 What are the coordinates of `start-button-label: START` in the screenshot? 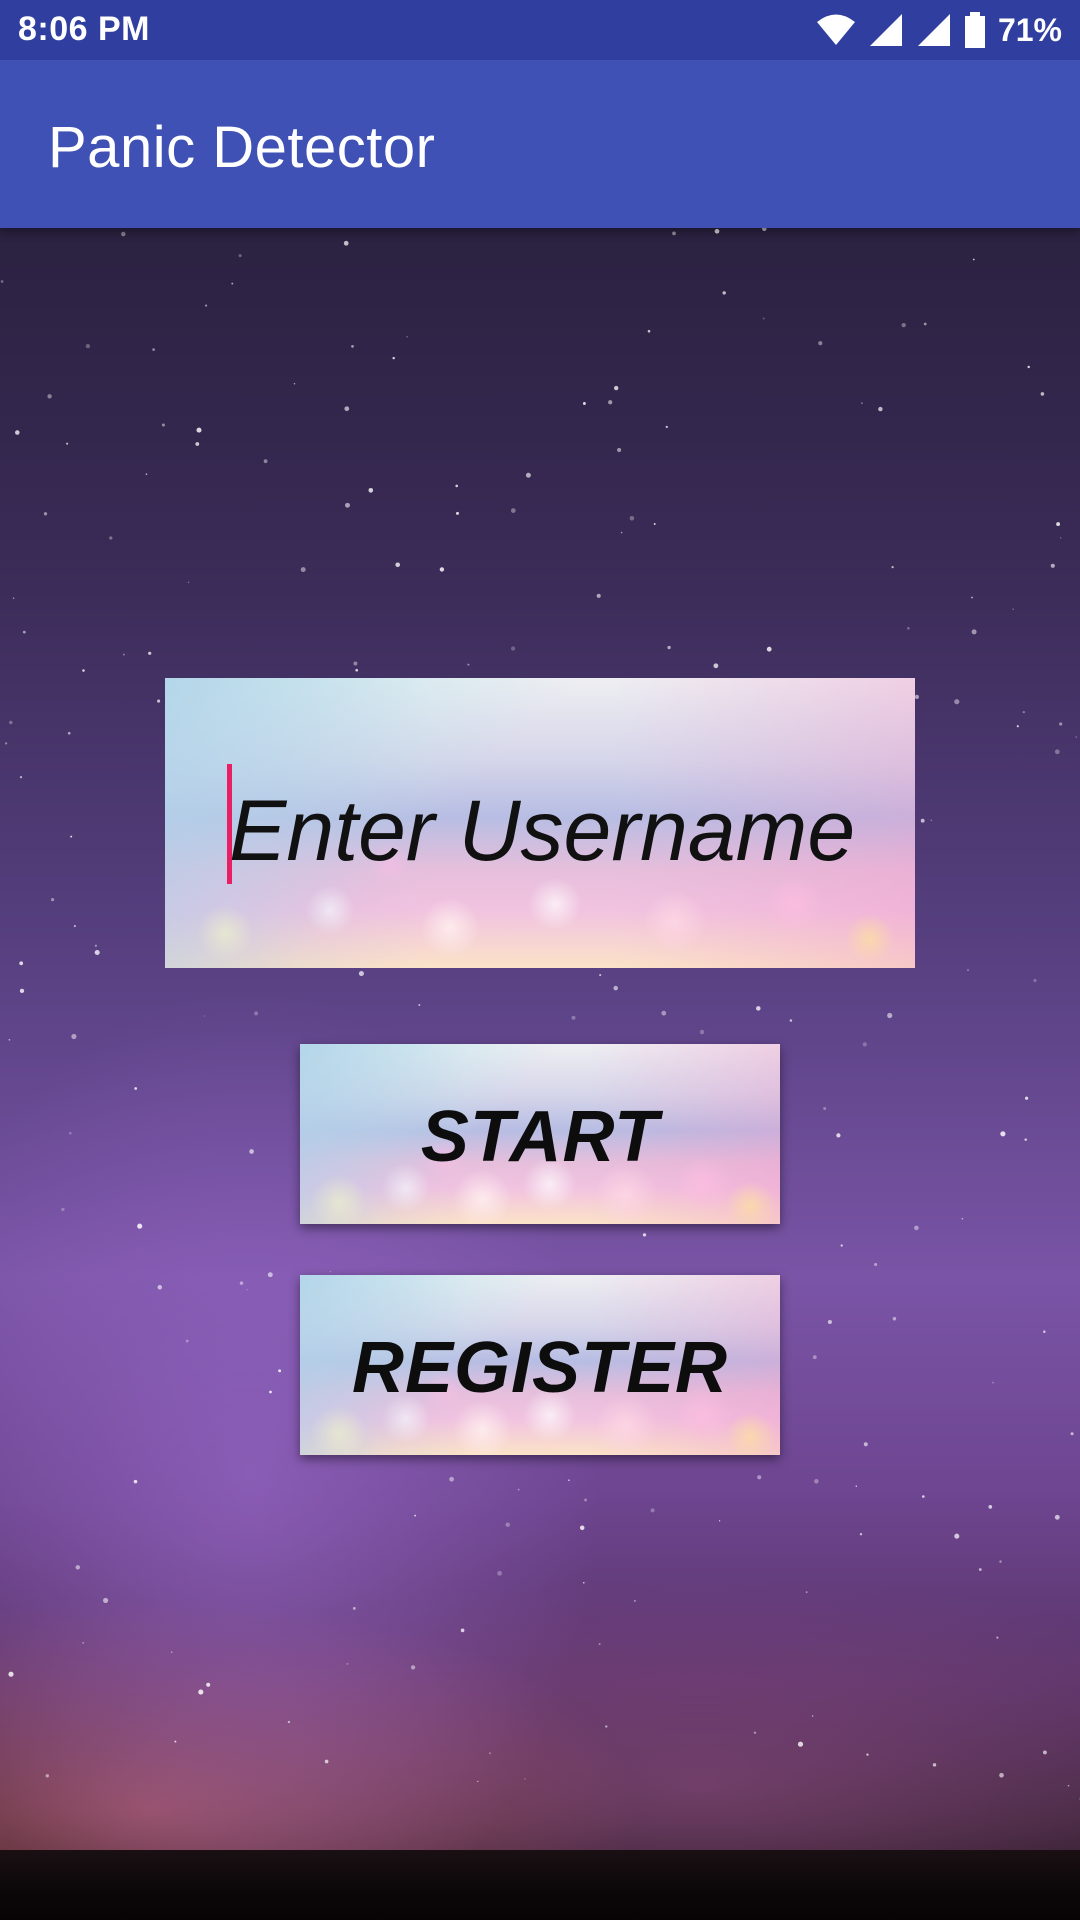 It's located at (540, 1137).